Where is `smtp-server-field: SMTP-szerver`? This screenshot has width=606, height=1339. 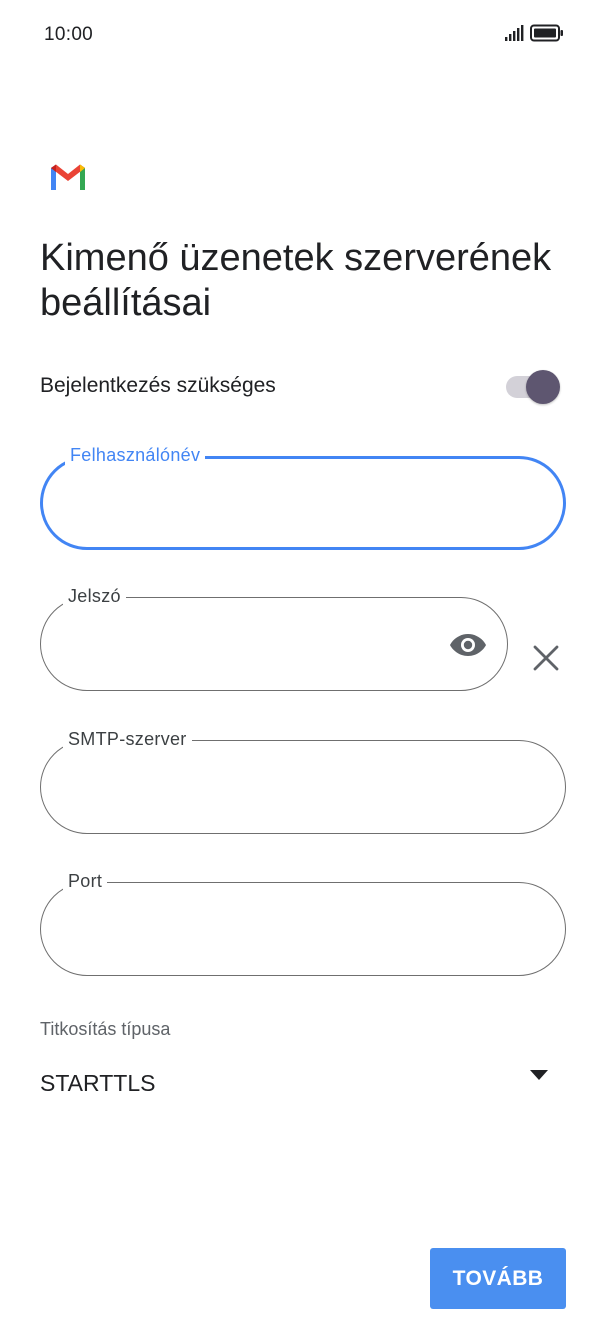 smtp-server-field: SMTP-szerver is located at coordinates (303, 781).